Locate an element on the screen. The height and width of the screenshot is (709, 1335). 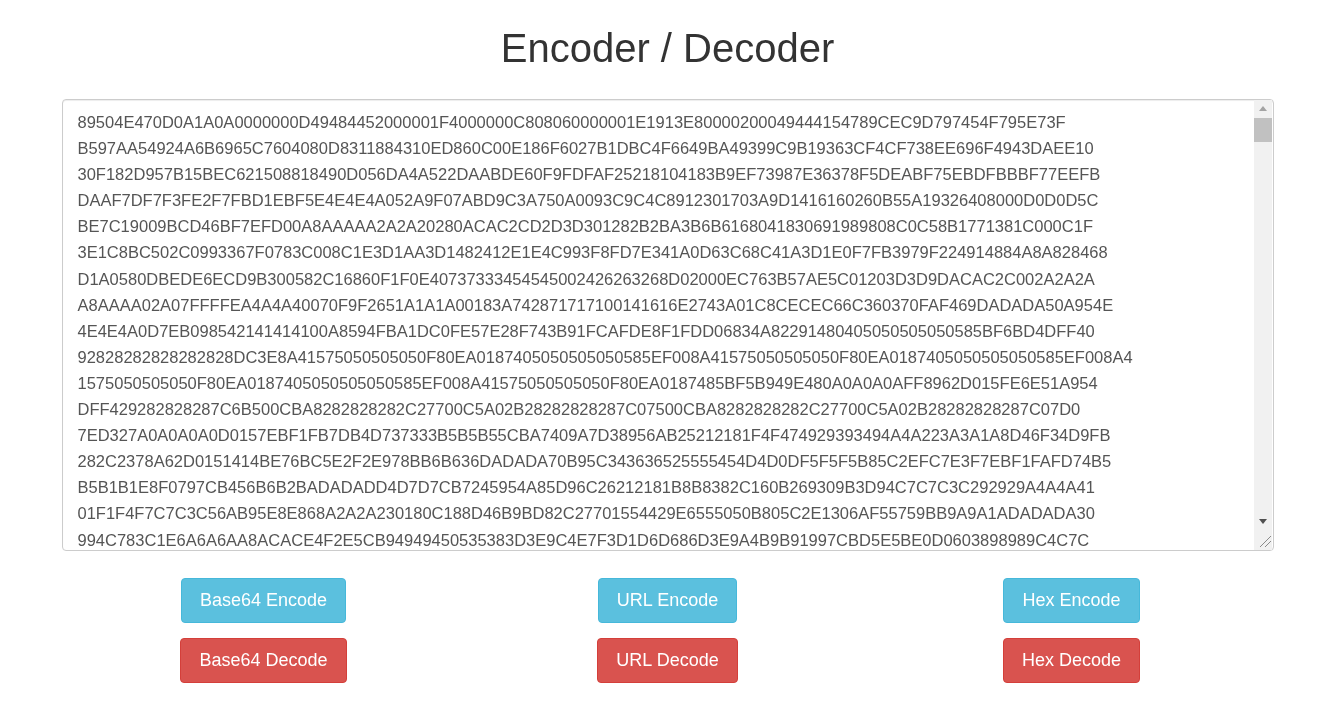
encode-button: Base64 Encode is located at coordinates (263, 600).